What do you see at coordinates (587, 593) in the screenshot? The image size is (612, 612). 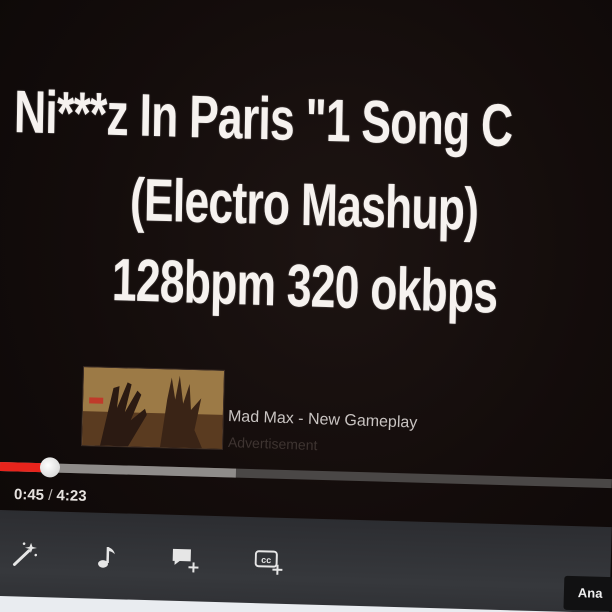 I see `annotations-button: Ana` at bounding box center [587, 593].